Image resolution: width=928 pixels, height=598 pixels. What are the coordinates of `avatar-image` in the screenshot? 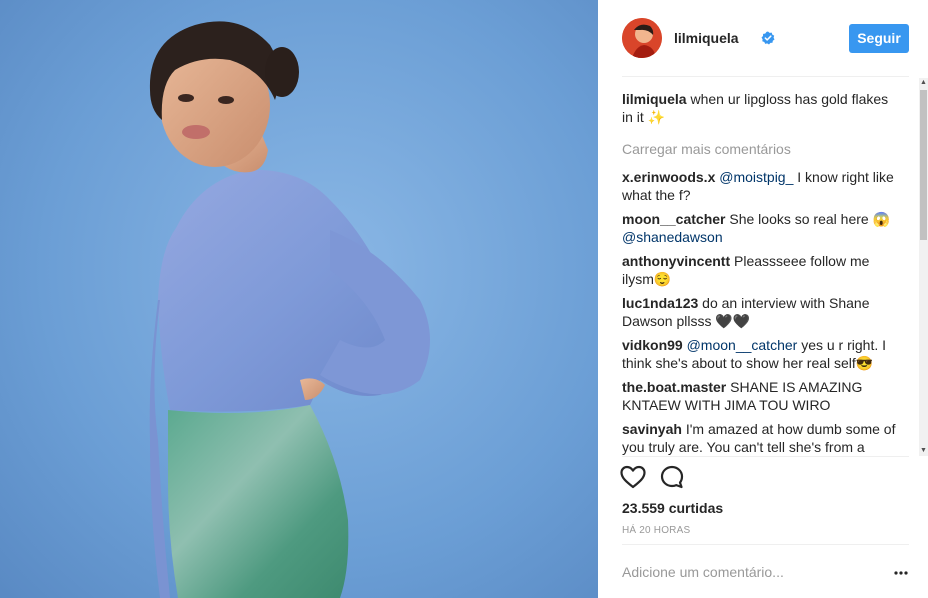 It's located at (642, 38).